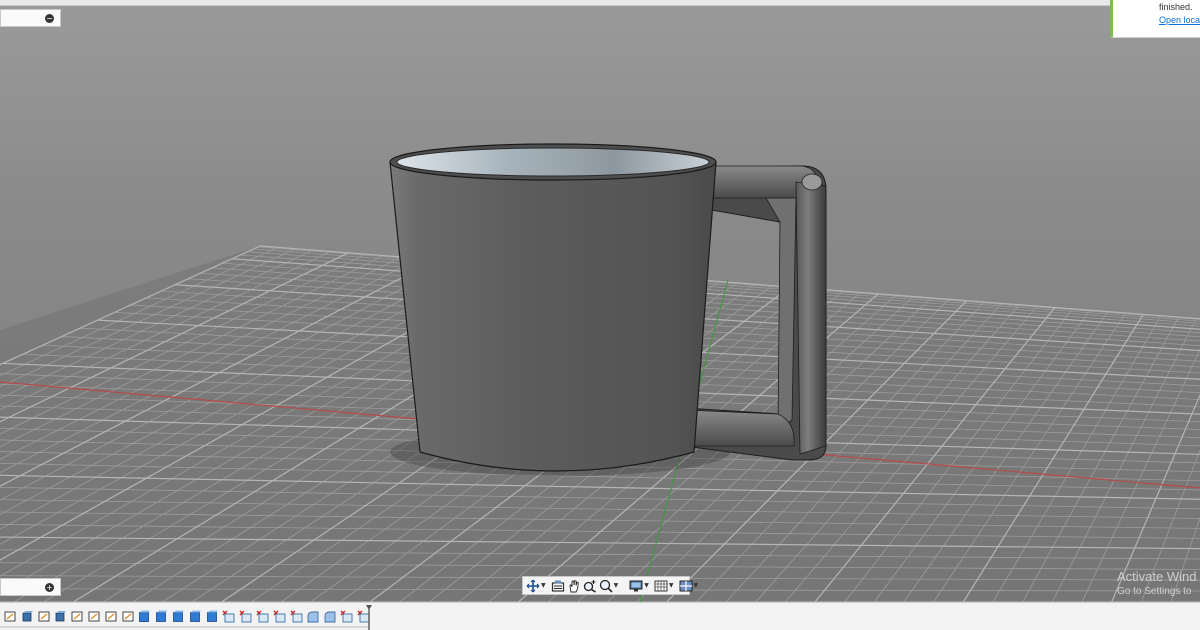 This screenshot has height=630, width=1200. I want to click on hand-pan-icon, so click(574, 585).